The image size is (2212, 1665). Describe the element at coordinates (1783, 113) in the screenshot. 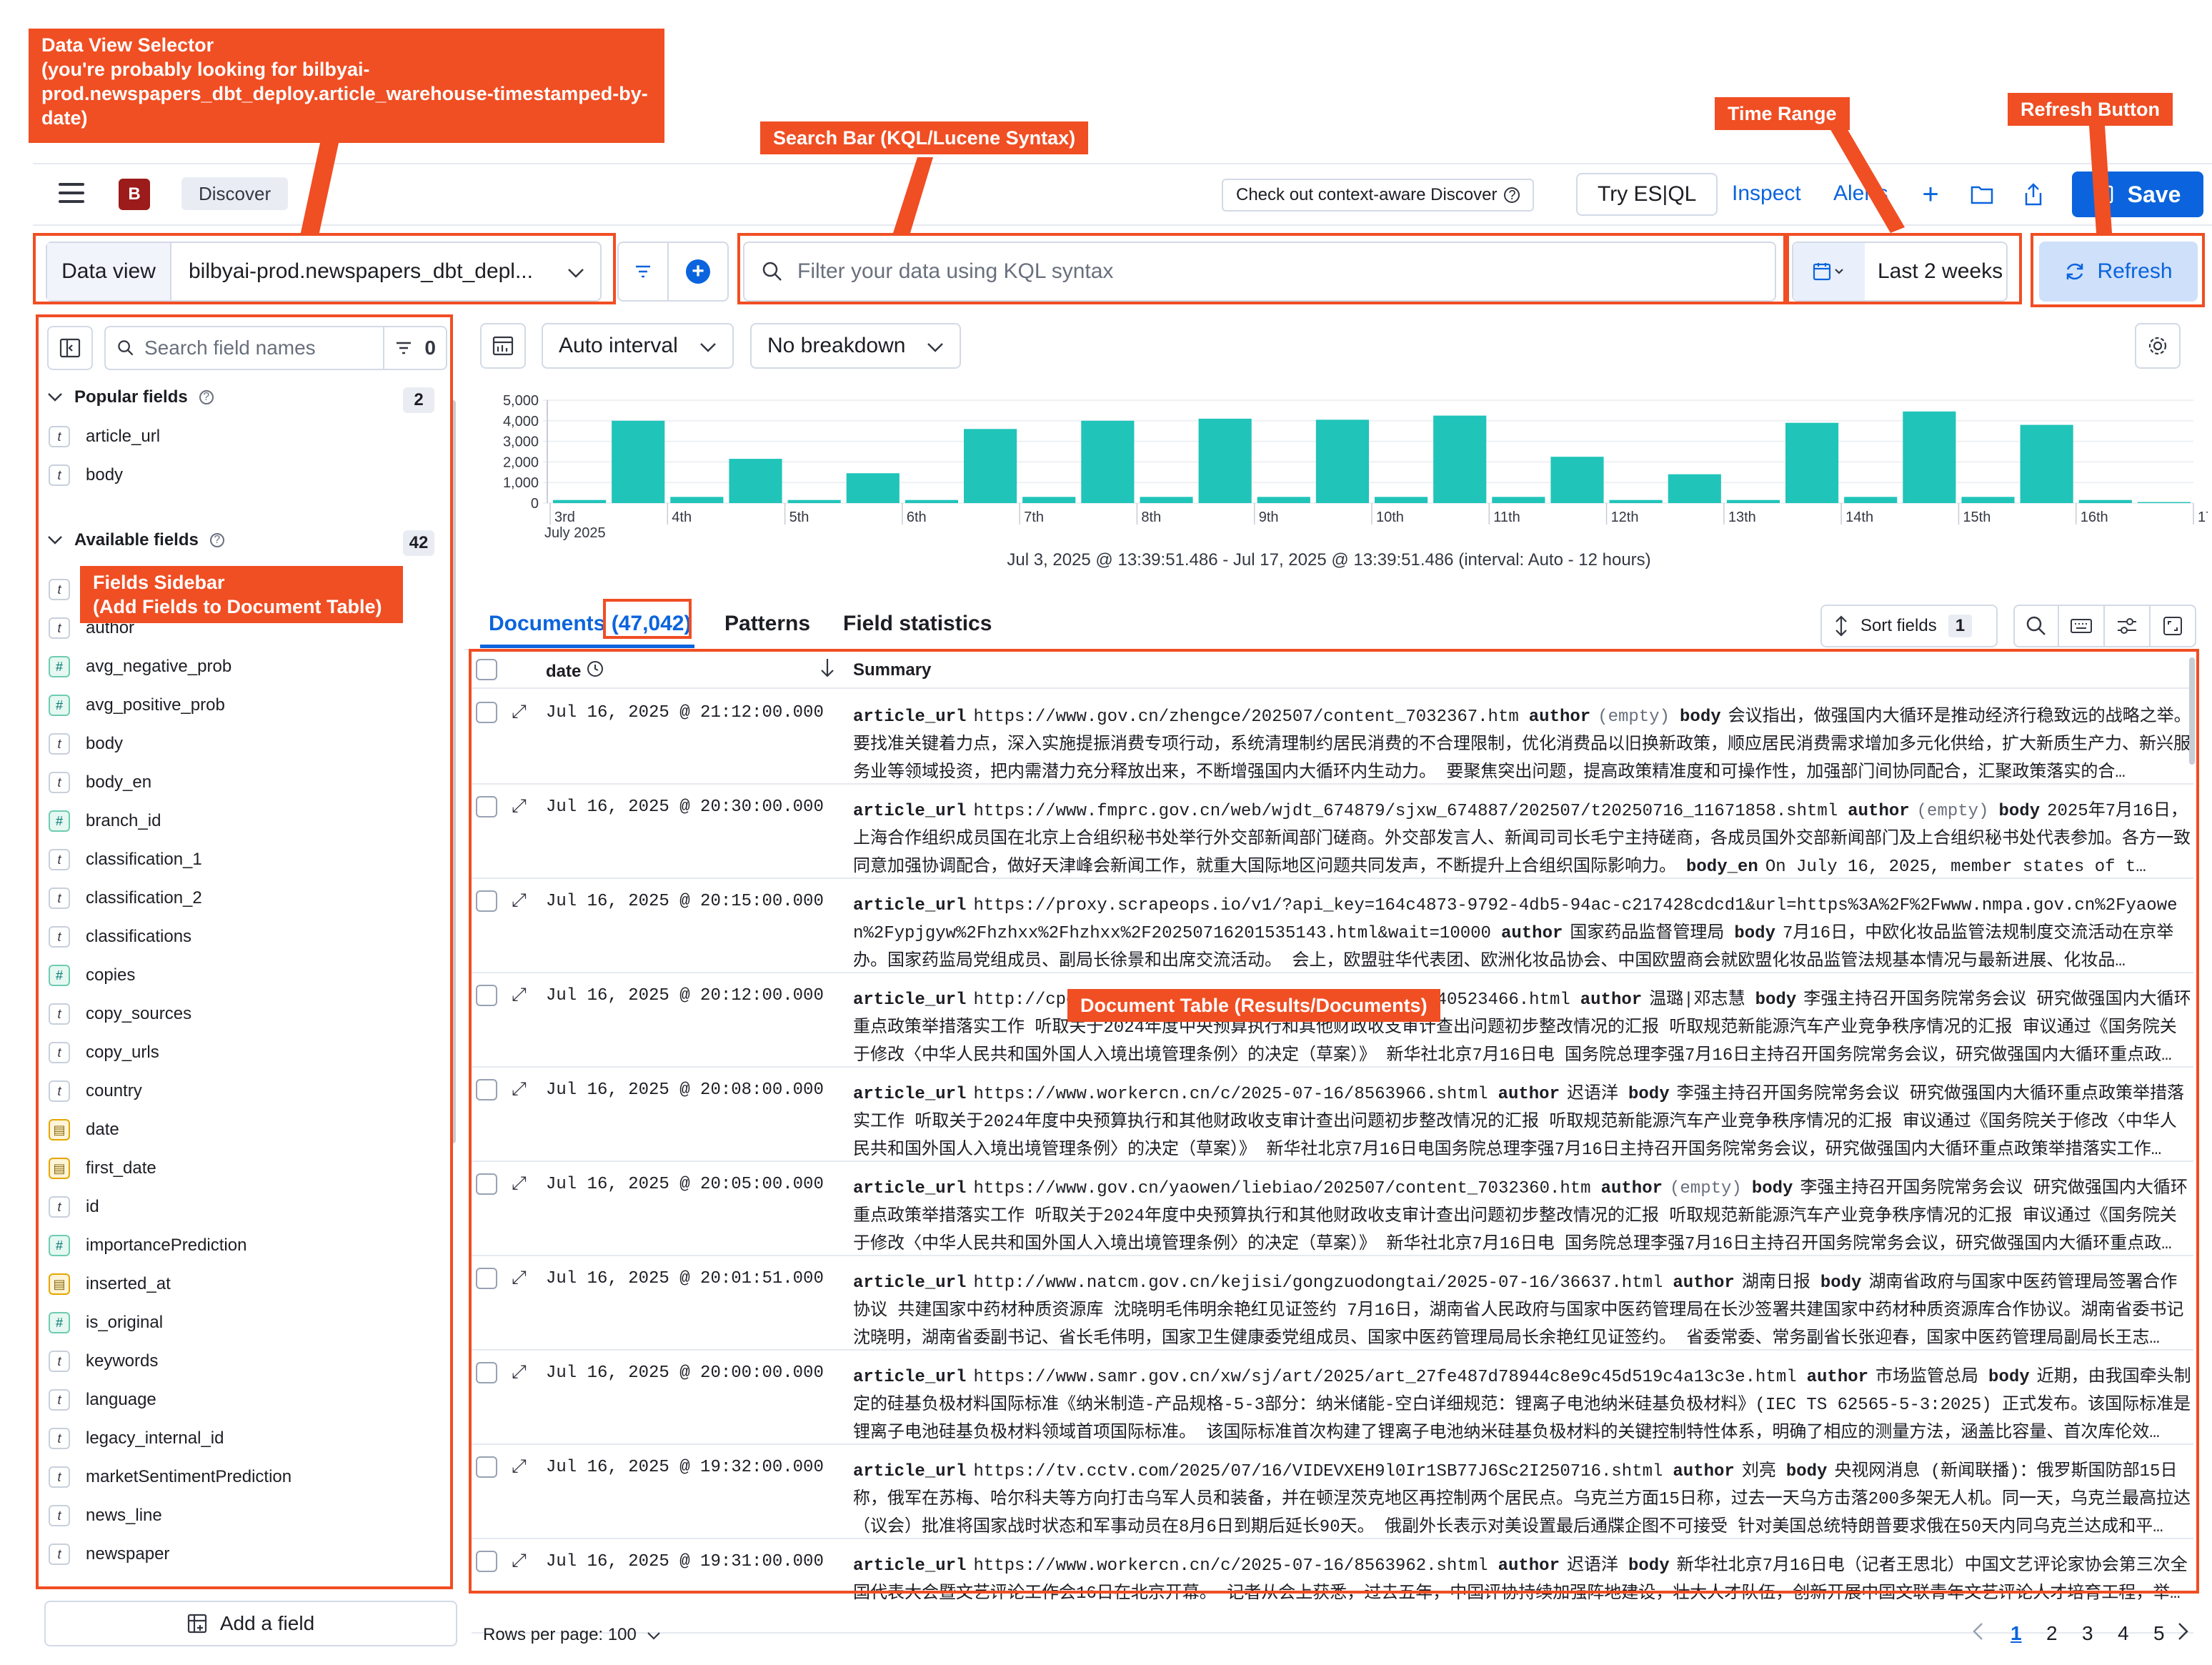

I see `annotation-time-range: Time Range` at that location.